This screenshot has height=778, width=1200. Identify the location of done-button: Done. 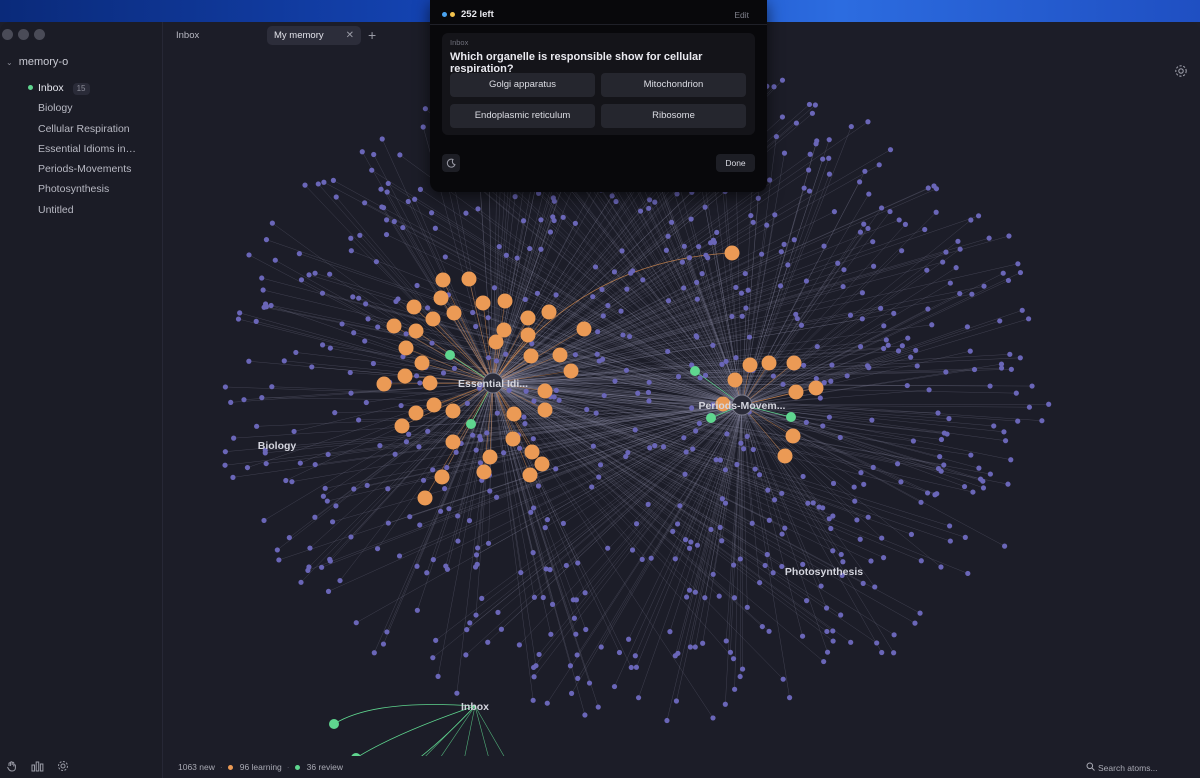
(735, 163).